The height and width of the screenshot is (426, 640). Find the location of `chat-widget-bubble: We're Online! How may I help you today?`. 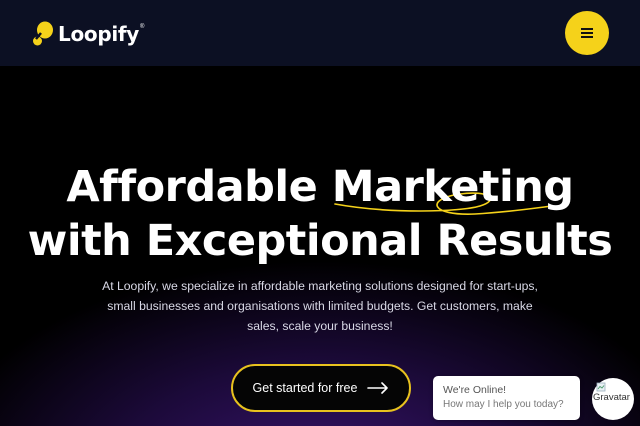

chat-widget-bubble: We're Online! How may I help you today? is located at coordinates (506, 398).